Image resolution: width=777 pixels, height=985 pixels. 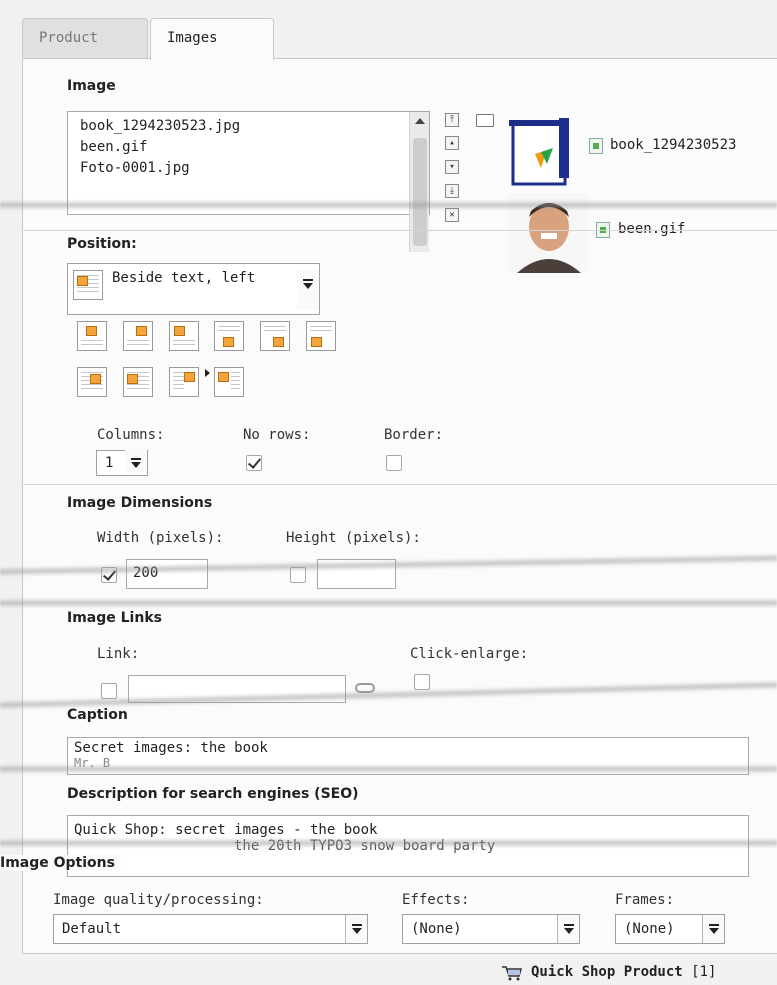 I want to click on position-below-right-icon, so click(x=321, y=336).